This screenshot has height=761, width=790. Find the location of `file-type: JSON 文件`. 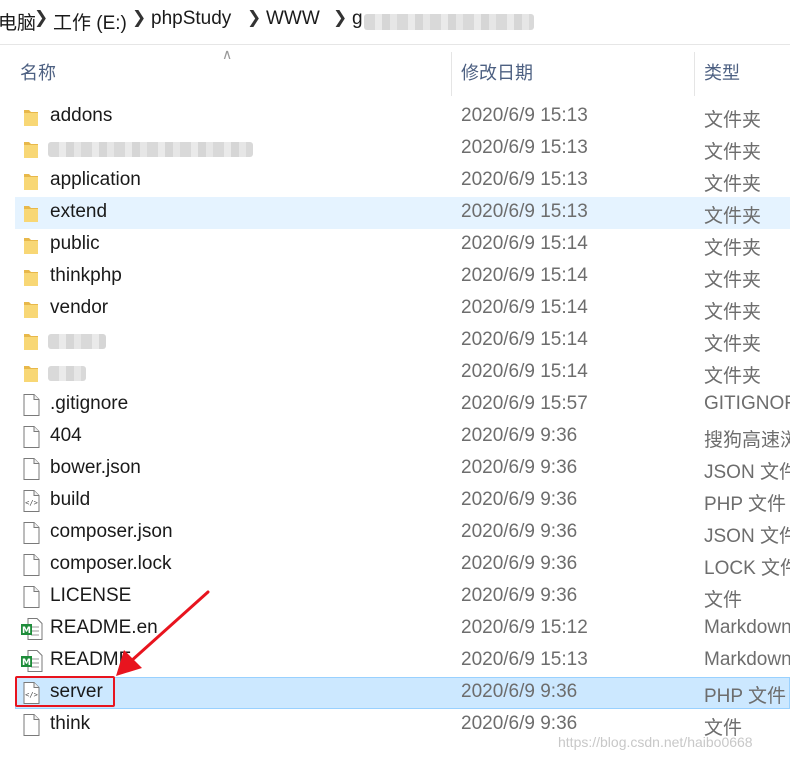

file-type: JSON 文件 is located at coordinates (747, 472).